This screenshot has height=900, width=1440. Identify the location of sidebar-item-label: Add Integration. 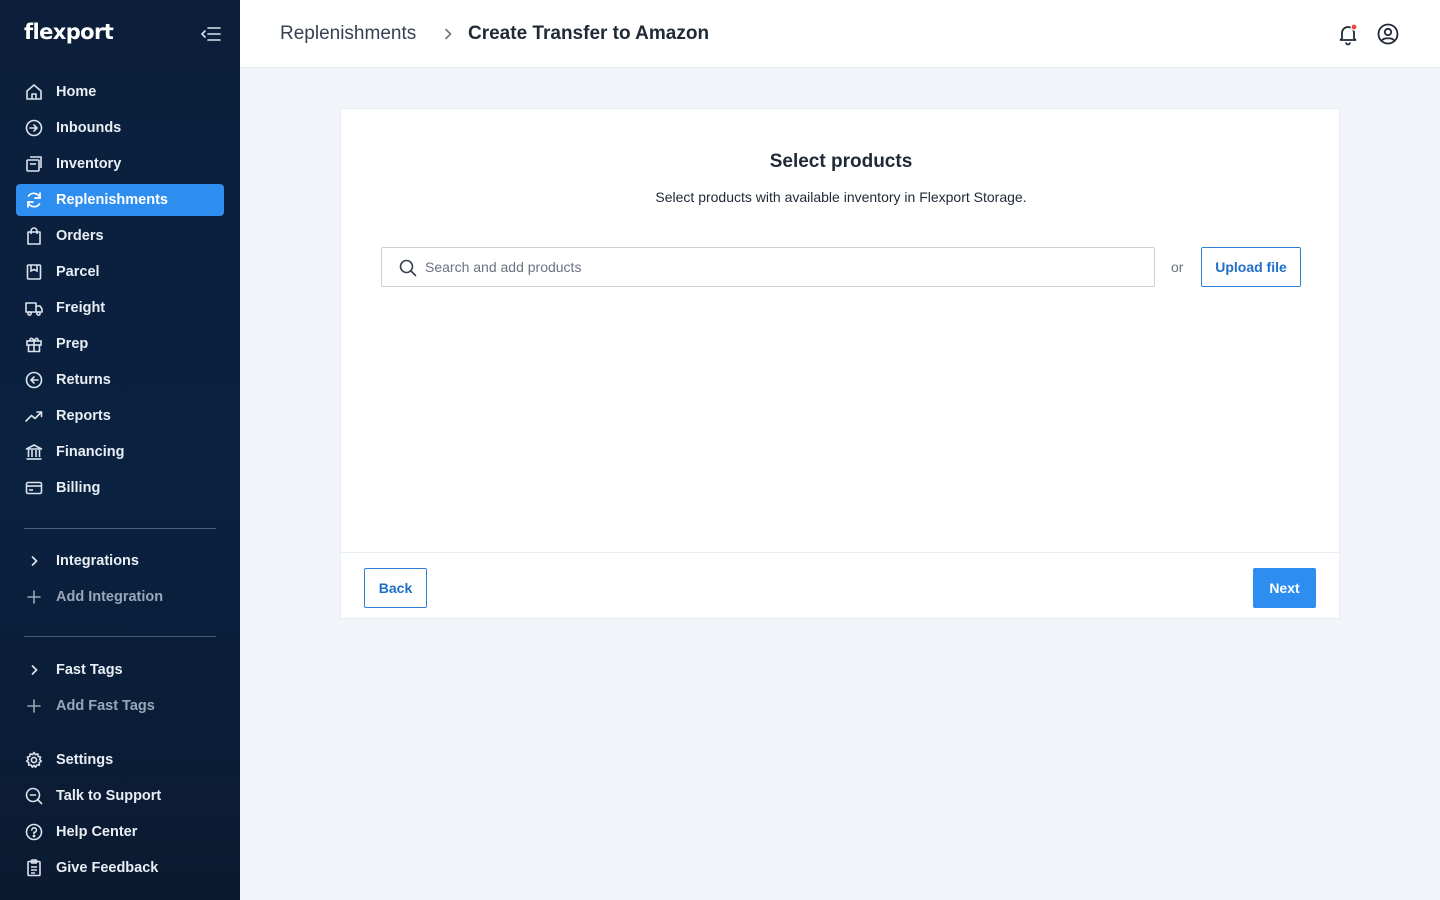
(110, 597).